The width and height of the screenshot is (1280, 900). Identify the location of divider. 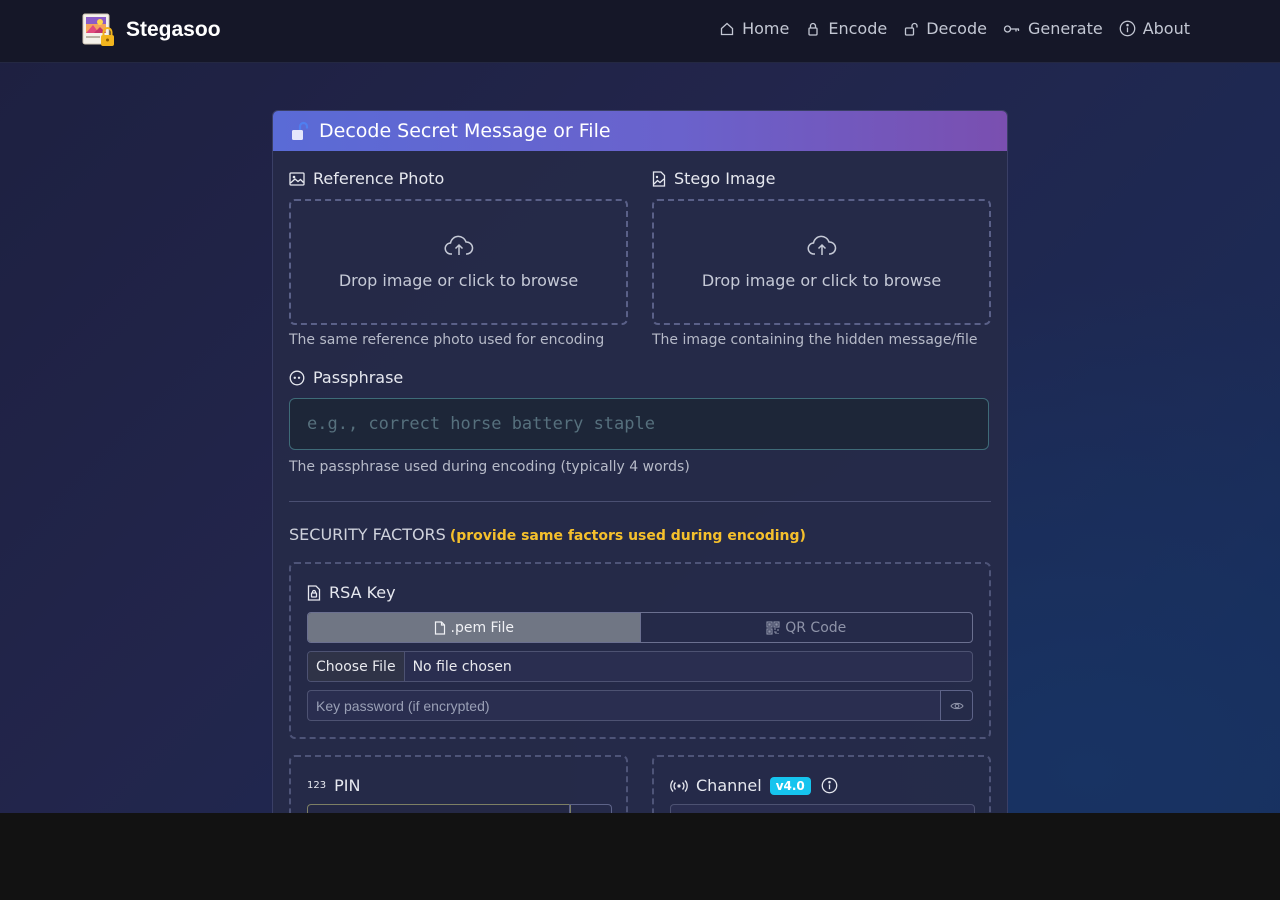
(640, 501).